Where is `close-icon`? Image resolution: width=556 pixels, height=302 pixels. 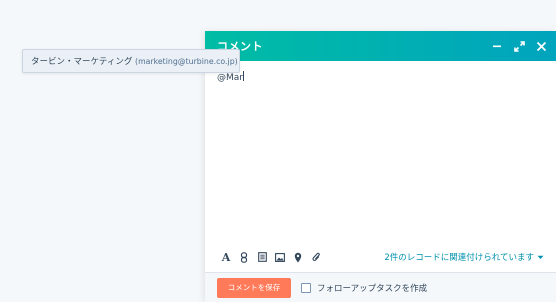 close-icon is located at coordinates (541, 46).